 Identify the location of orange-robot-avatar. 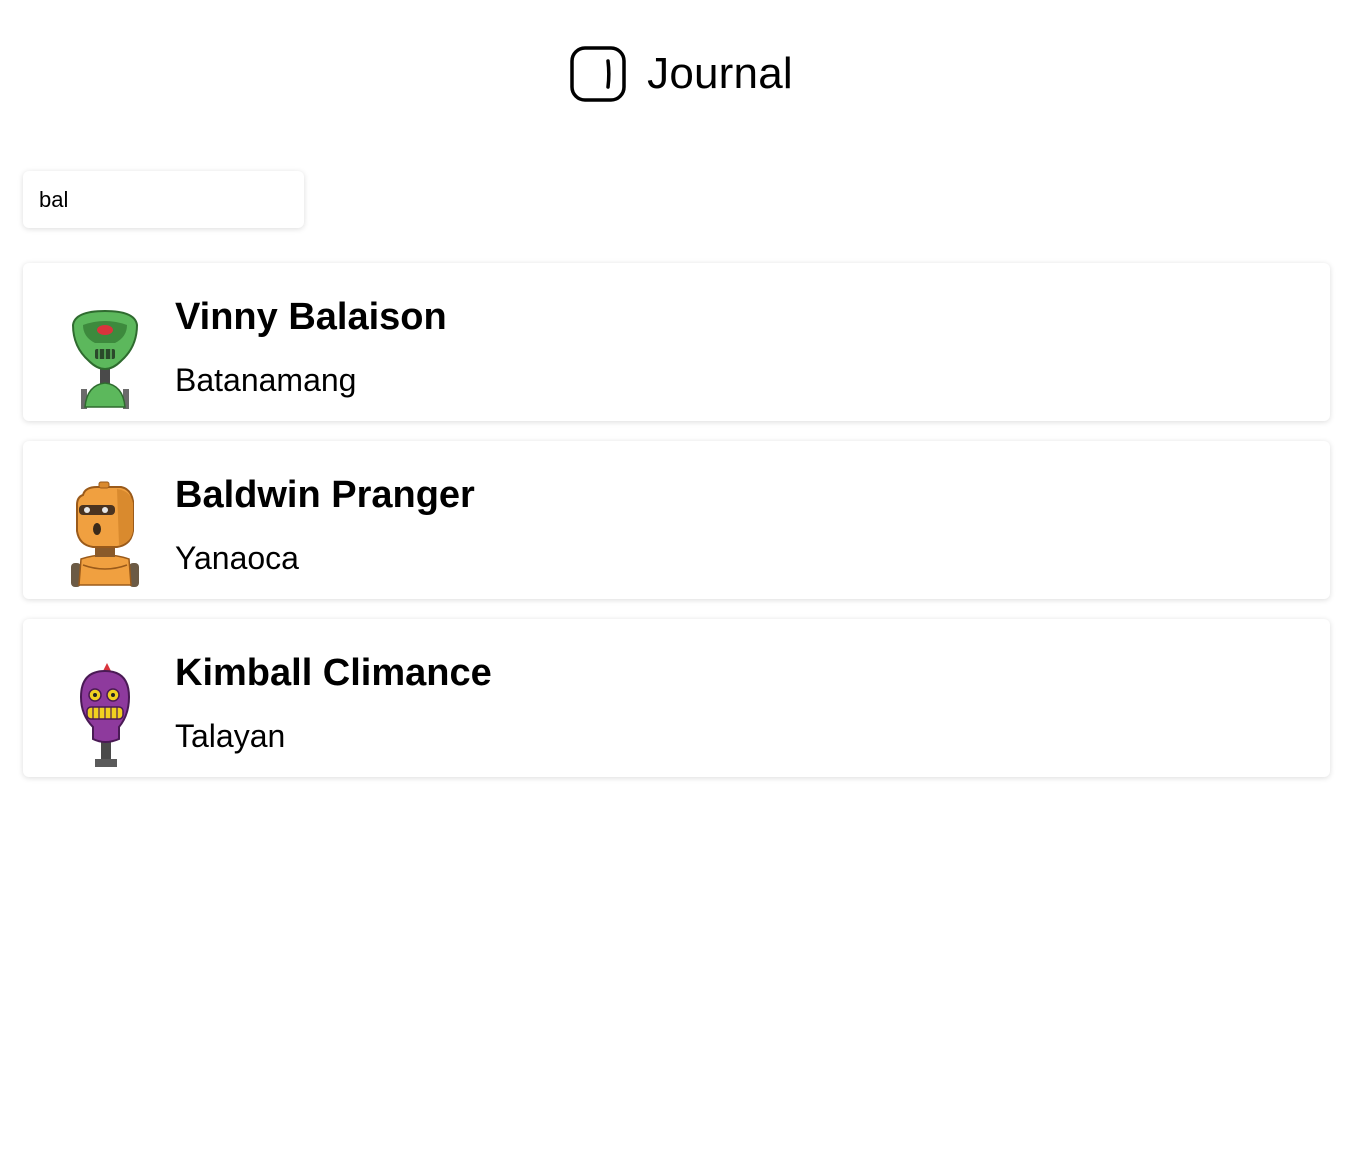
(105, 540).